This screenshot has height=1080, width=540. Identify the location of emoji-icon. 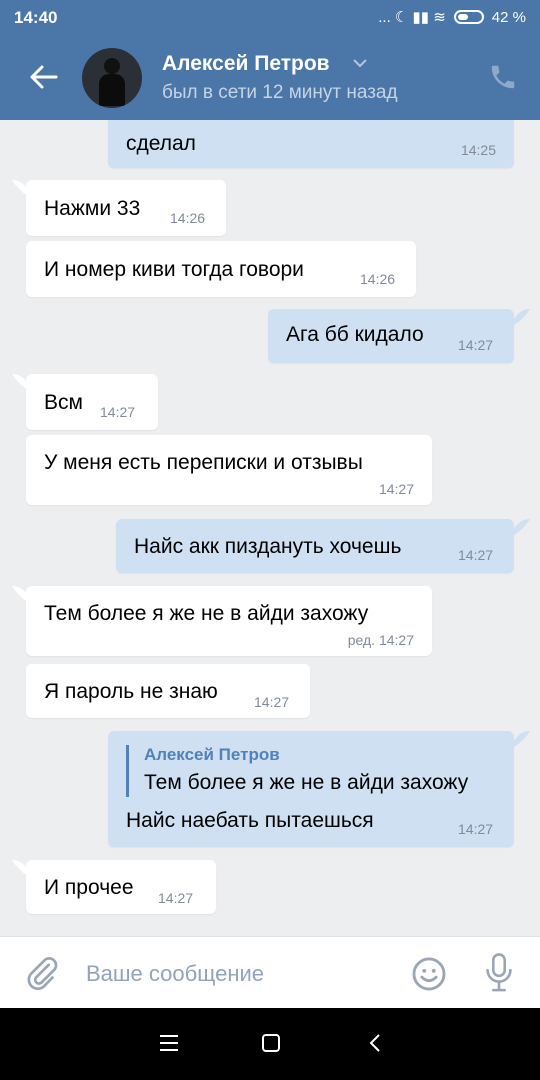
(429, 974).